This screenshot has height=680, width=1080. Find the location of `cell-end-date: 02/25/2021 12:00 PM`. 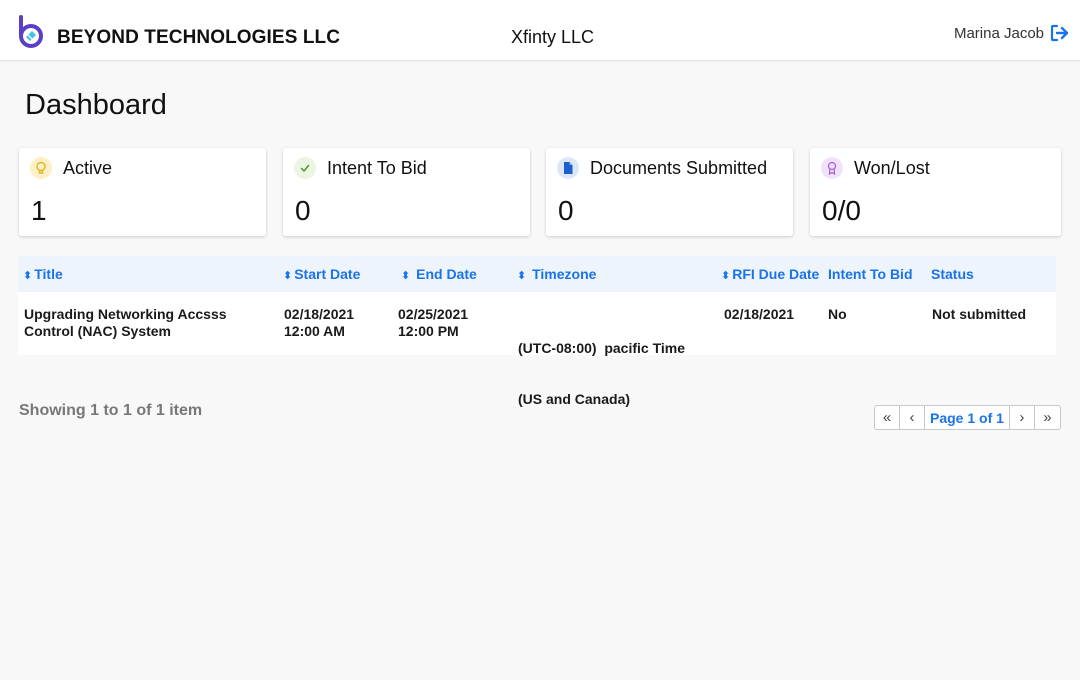

cell-end-date: 02/25/2021 12:00 PM is located at coordinates (433, 322).